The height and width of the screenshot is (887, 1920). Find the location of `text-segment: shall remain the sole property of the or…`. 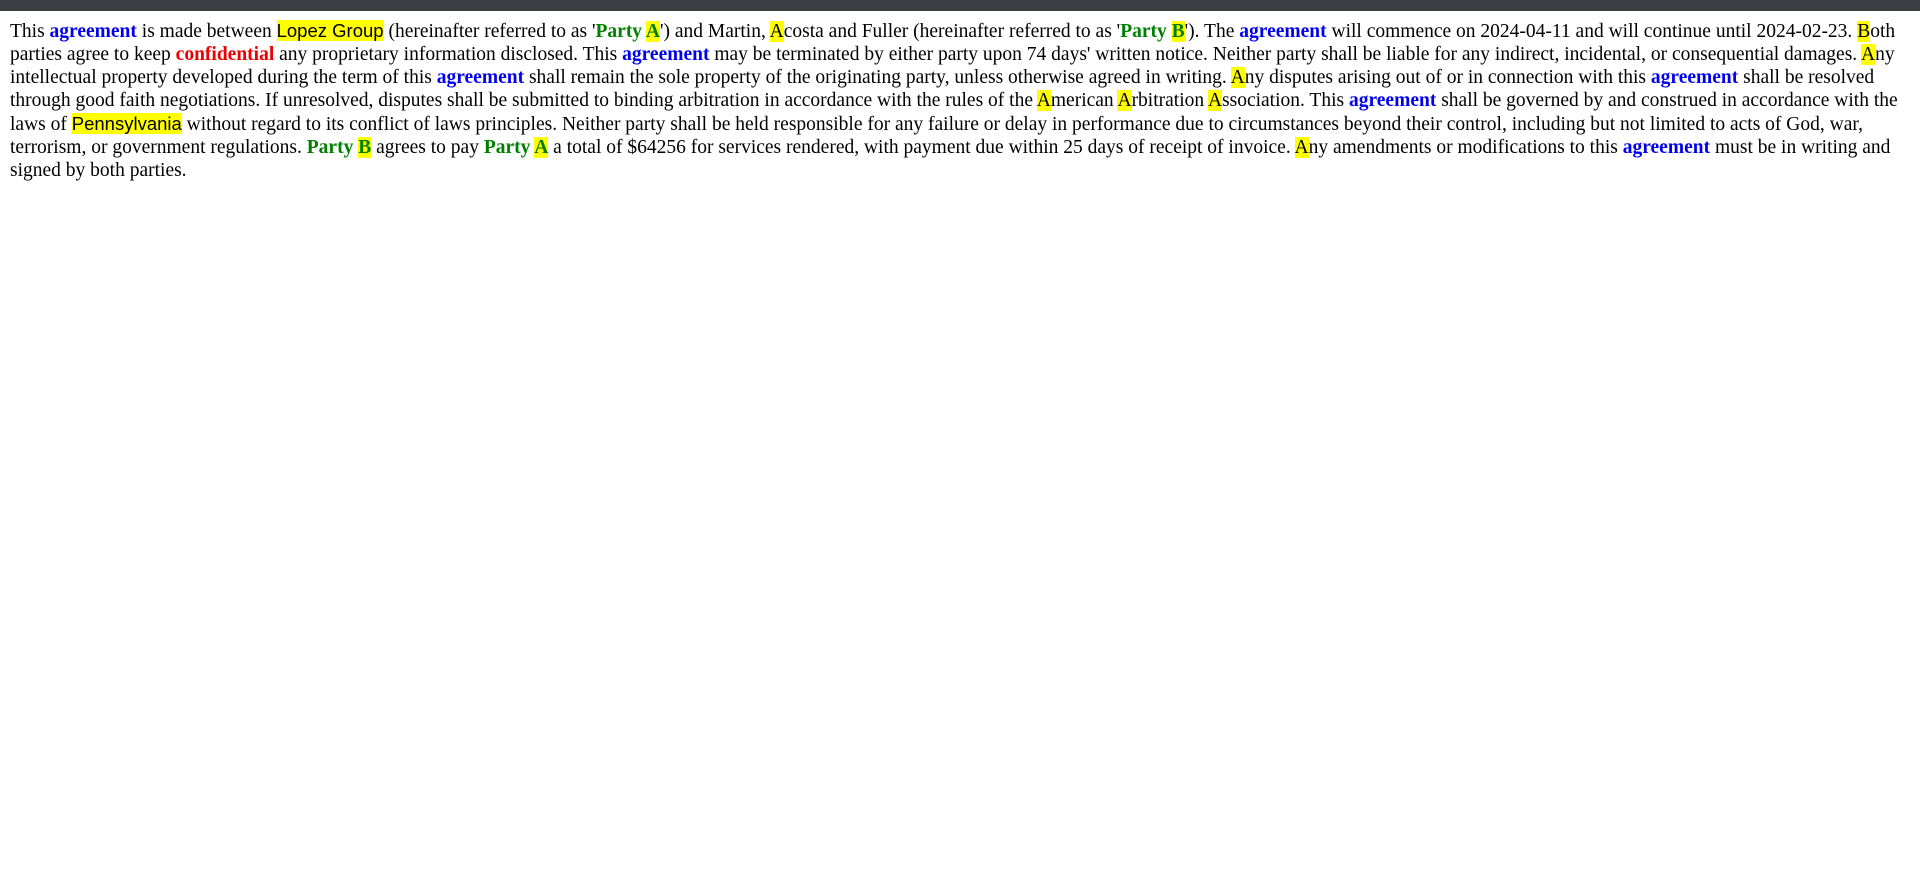

text-segment: shall remain the sole property of the or… is located at coordinates (877, 77).